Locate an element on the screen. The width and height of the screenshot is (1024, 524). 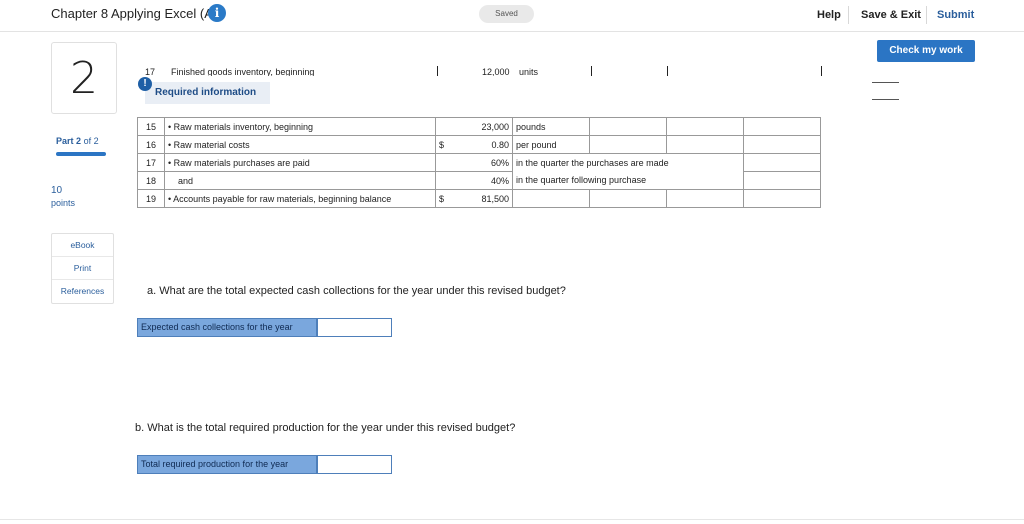
points-label: points is located at coordinates (63, 203).